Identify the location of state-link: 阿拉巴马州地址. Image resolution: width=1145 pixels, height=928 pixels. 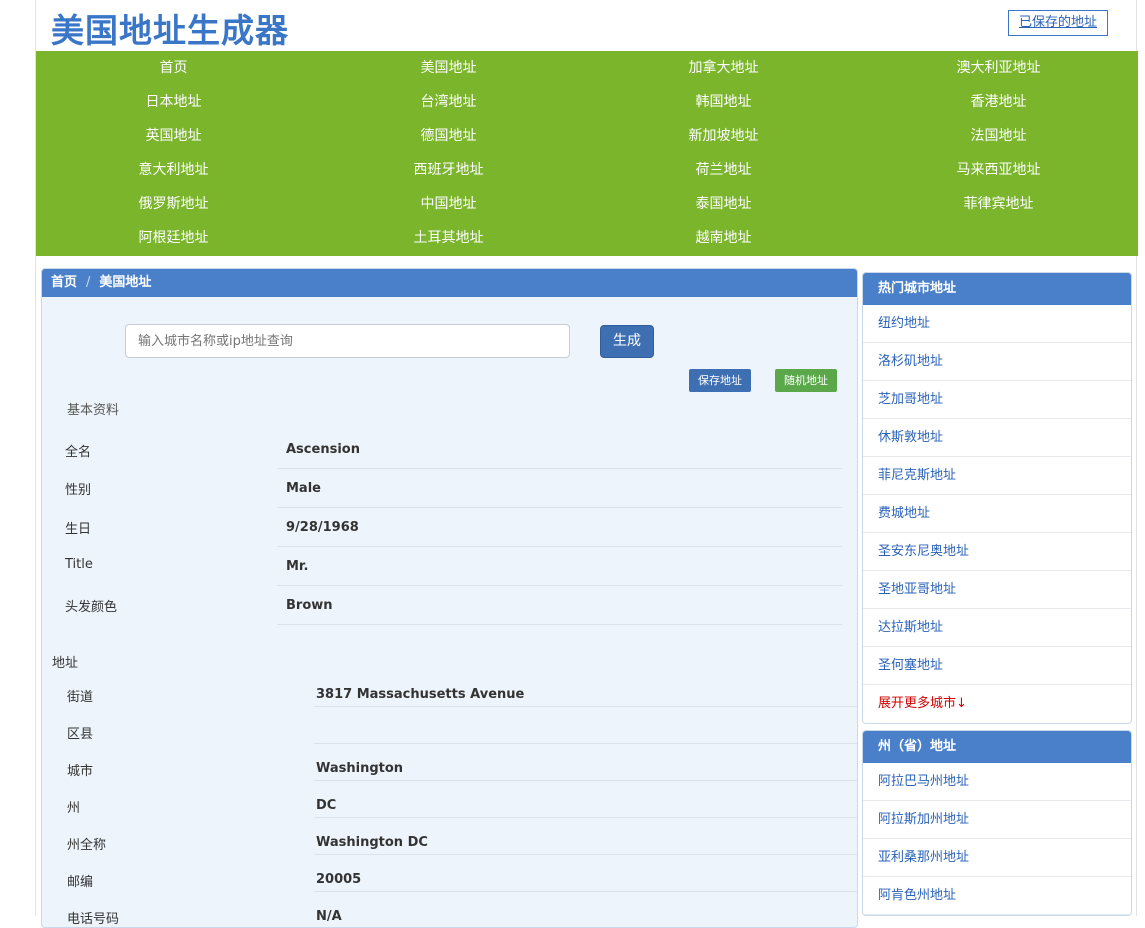
(997, 782).